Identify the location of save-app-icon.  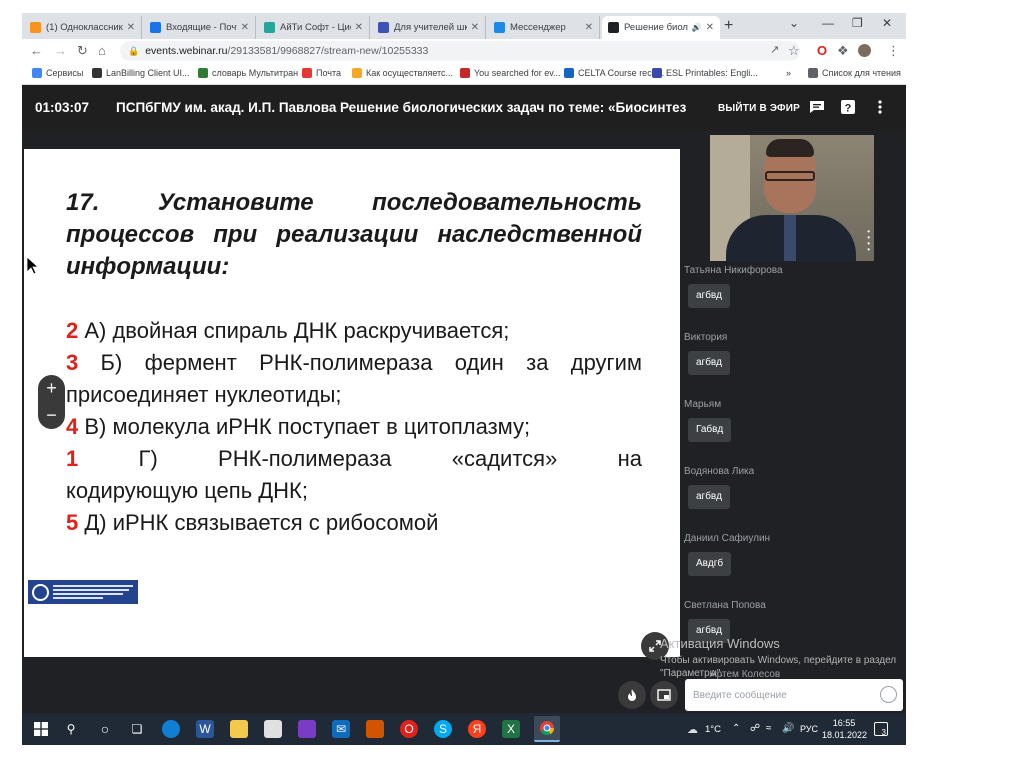
(307, 729).